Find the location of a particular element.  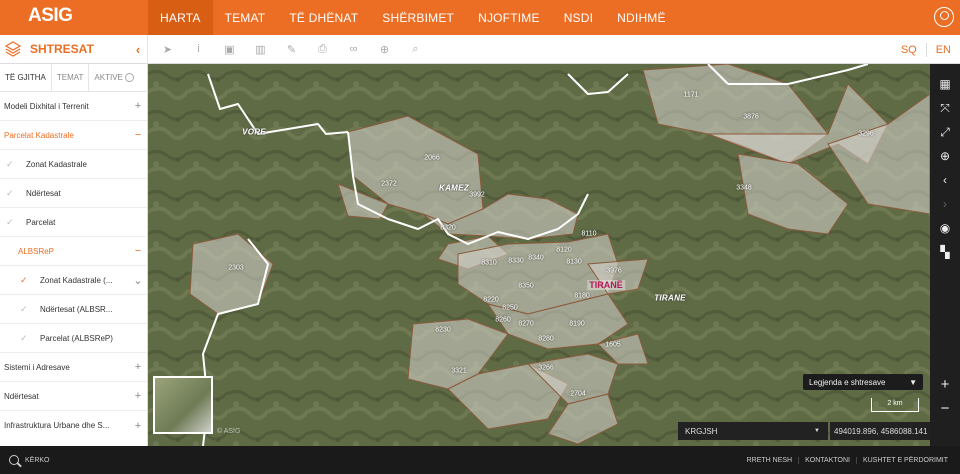

layer-group-ndertesat: Ndërtesat + is located at coordinates (73, 396).